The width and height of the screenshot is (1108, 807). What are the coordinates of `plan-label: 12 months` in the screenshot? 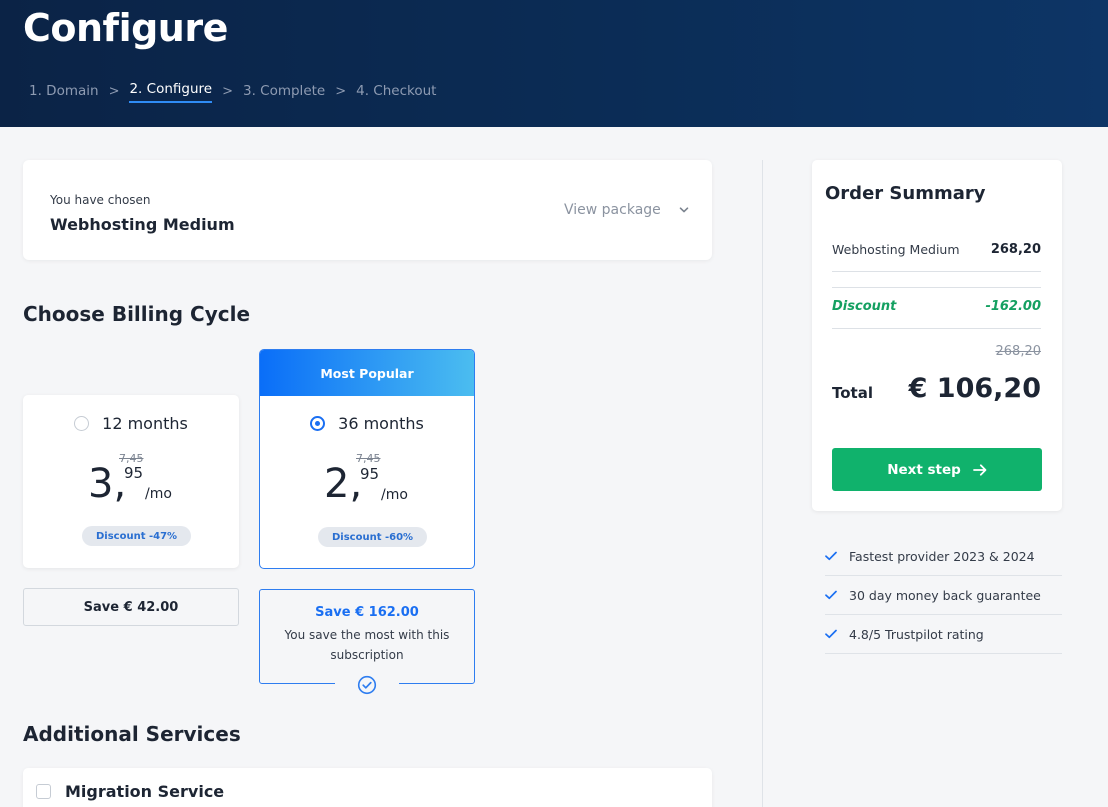 It's located at (145, 423).